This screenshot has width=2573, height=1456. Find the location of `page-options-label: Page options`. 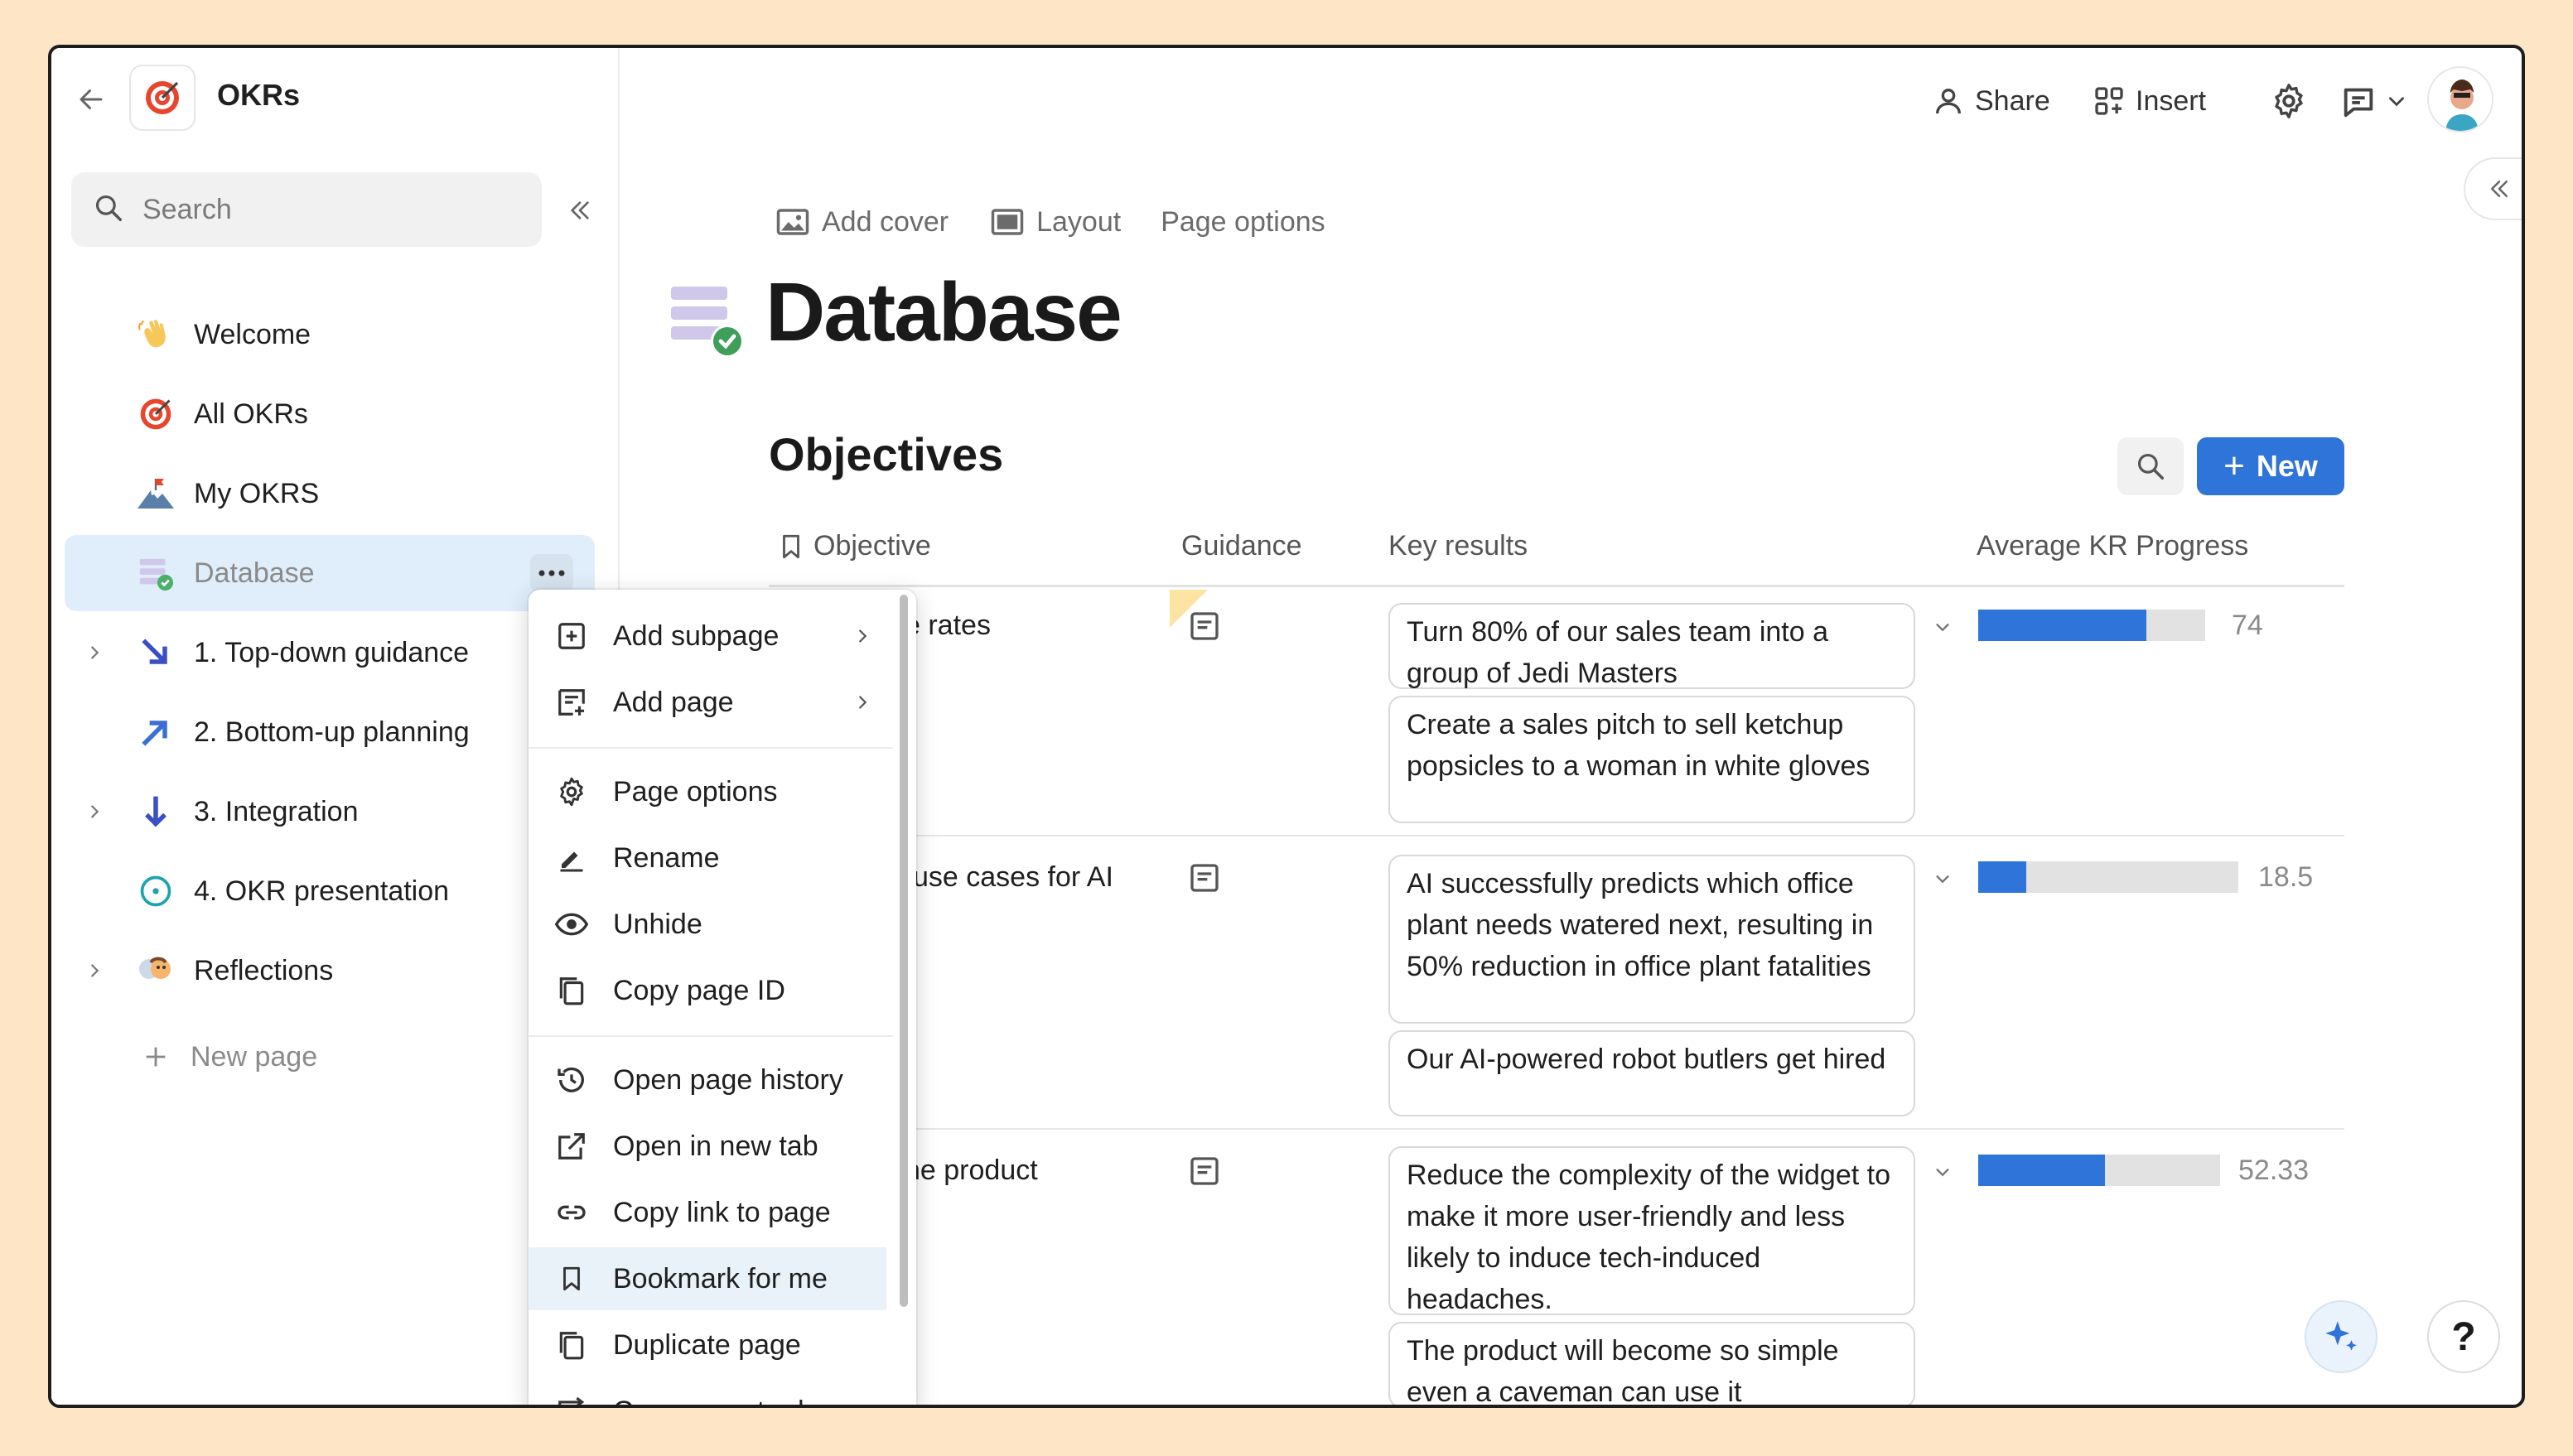

page-options-label: Page options is located at coordinates (1243, 221).